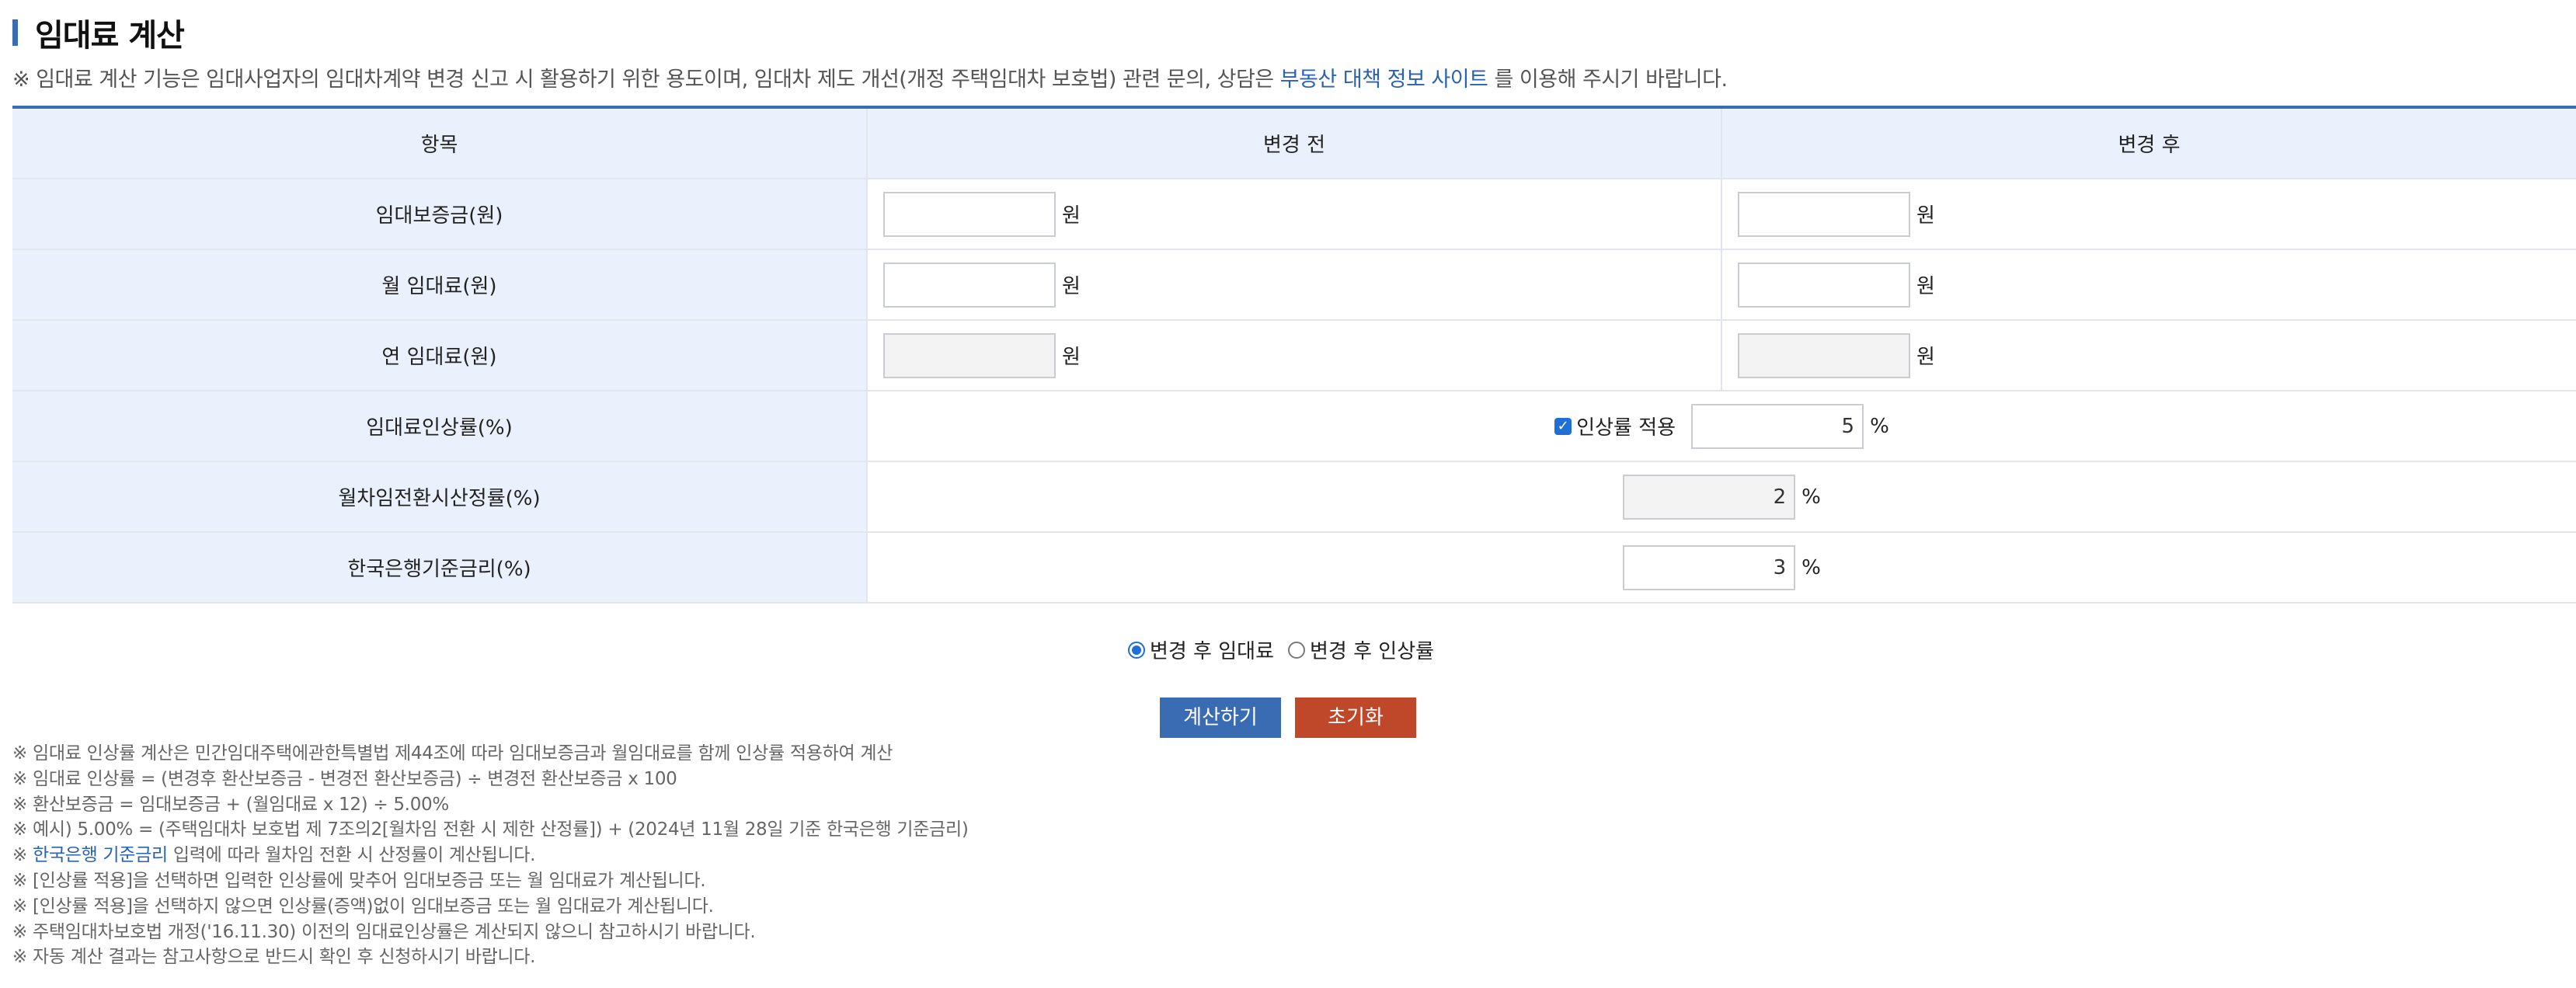 This screenshot has width=2576, height=988. I want to click on header-after: 변경 후, so click(2148, 143).